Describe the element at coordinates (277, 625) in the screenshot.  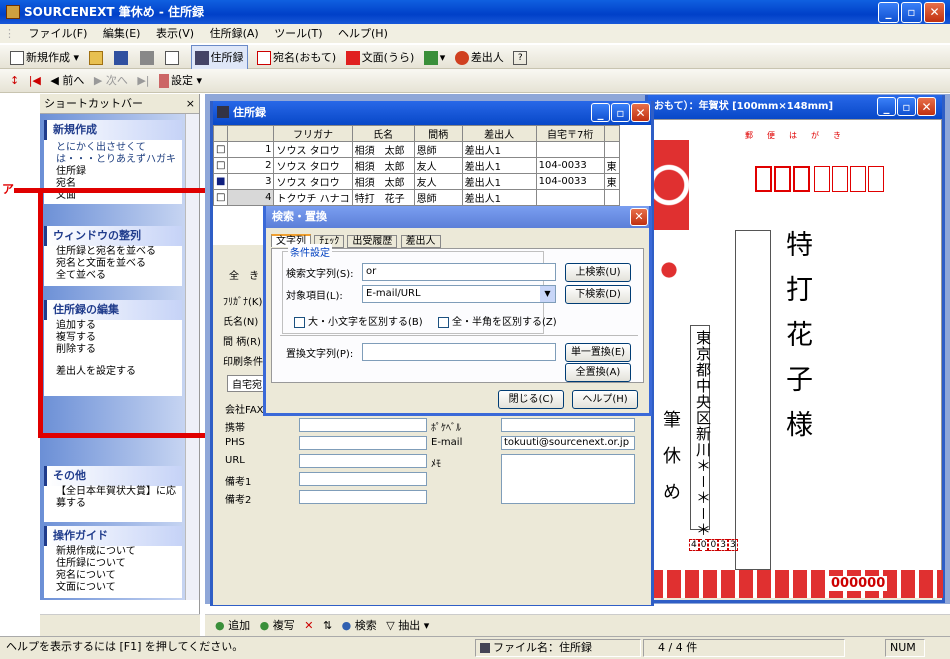
I see `copy-button: ● 複写` at that location.